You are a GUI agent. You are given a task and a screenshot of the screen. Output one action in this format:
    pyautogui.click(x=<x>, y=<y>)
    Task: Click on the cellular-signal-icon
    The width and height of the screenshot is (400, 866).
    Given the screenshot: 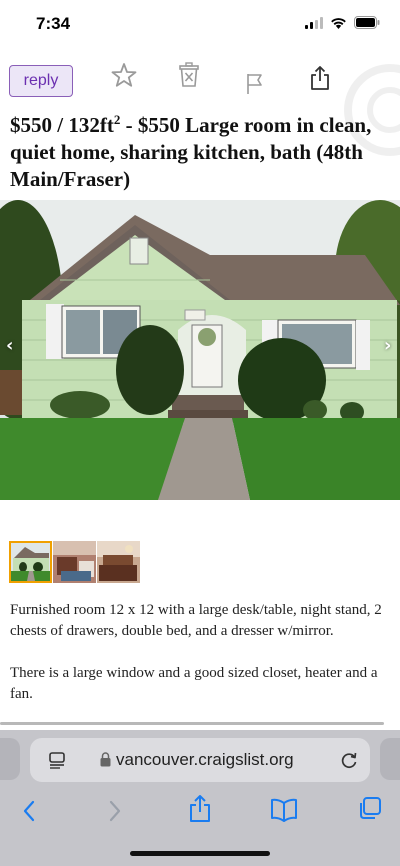 What is the action you would take?
    pyautogui.click(x=314, y=22)
    